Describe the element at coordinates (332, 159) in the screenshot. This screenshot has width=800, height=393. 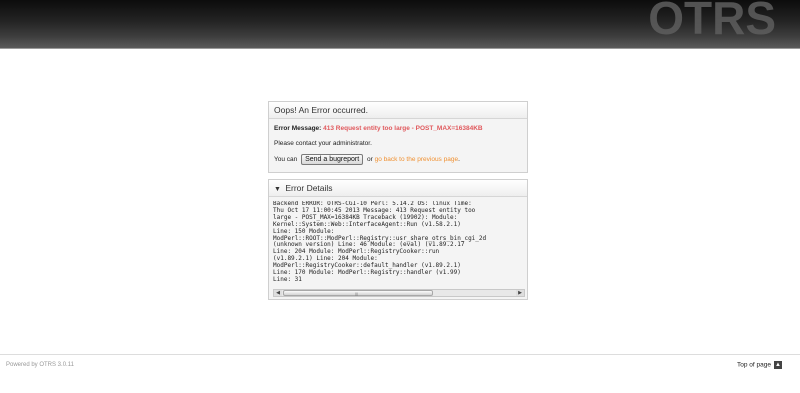
I see `send-bugreport-button: Send a bugreport` at that location.